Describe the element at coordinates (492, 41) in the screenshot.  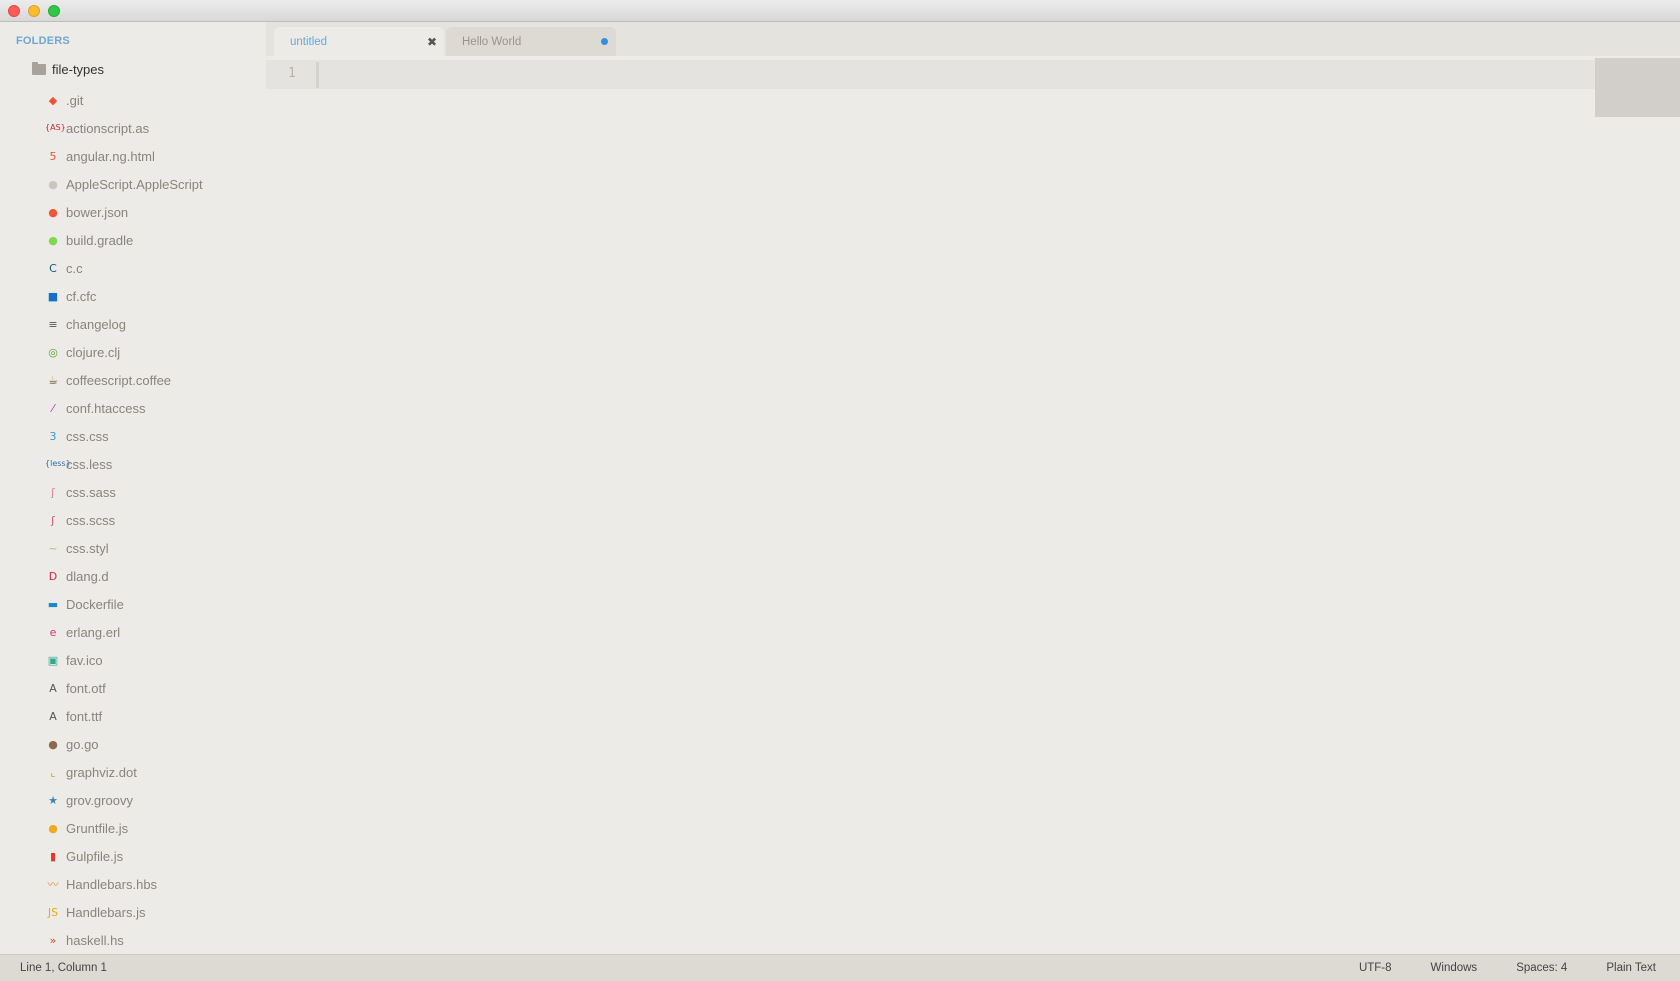
I see `tab-label: Hello World` at that location.